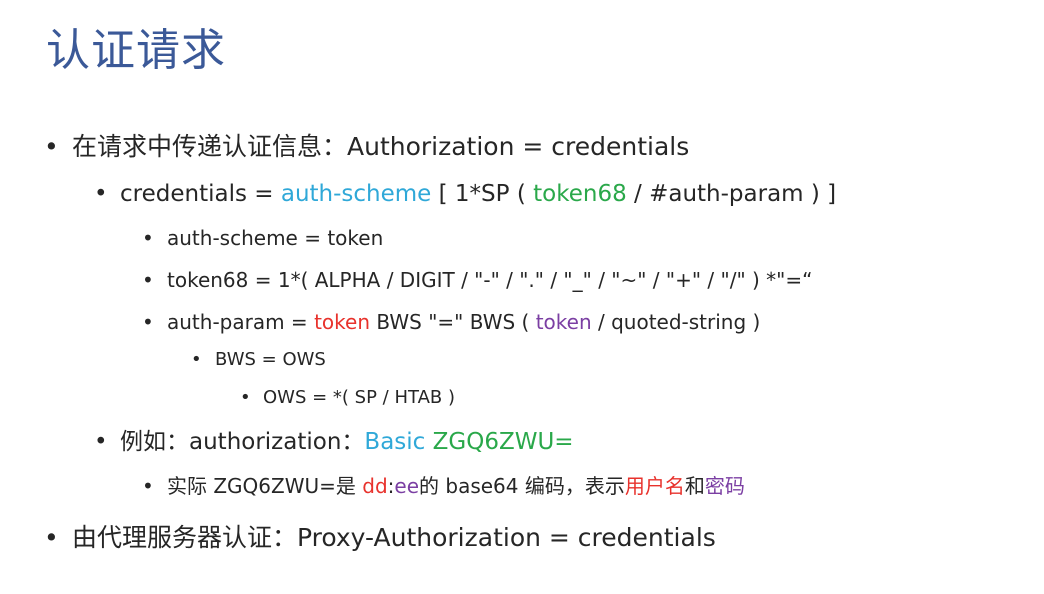 This screenshot has height=594, width=1044. Describe the element at coordinates (395, 442) in the screenshot. I see `basic-term: Basic` at that location.